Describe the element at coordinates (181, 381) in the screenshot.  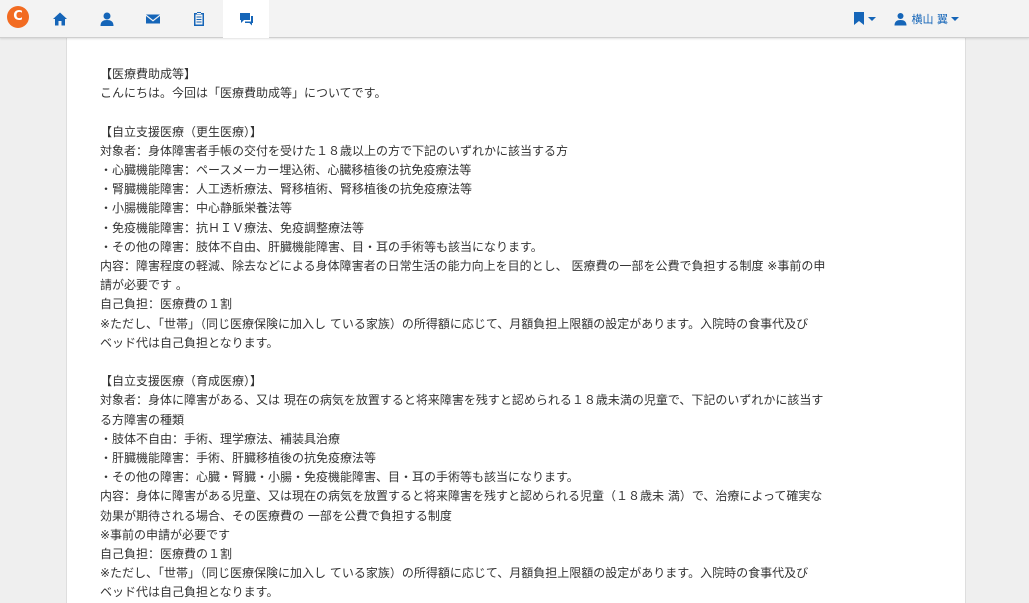
I see `message-line: 【自立支援医療（育成医療）】` at that location.